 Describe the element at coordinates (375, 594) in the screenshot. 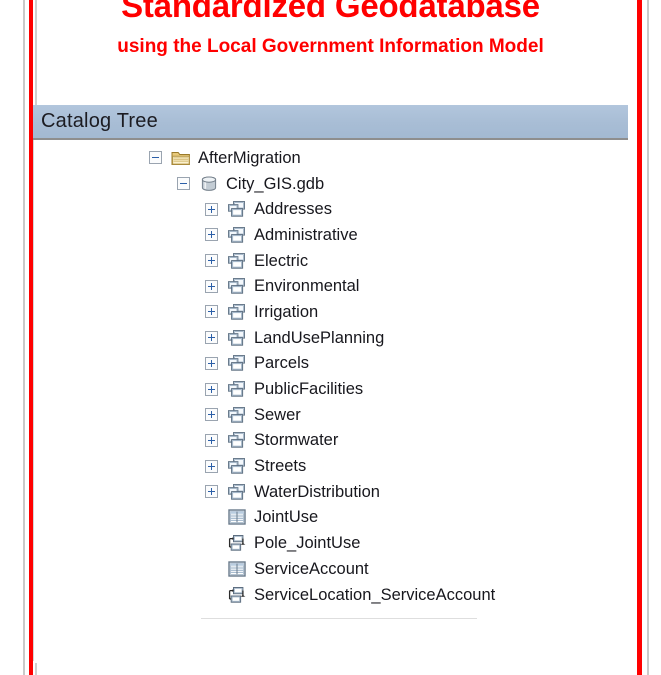

I see `tree-item-label: ServiceLocation_ServiceAccount` at that location.